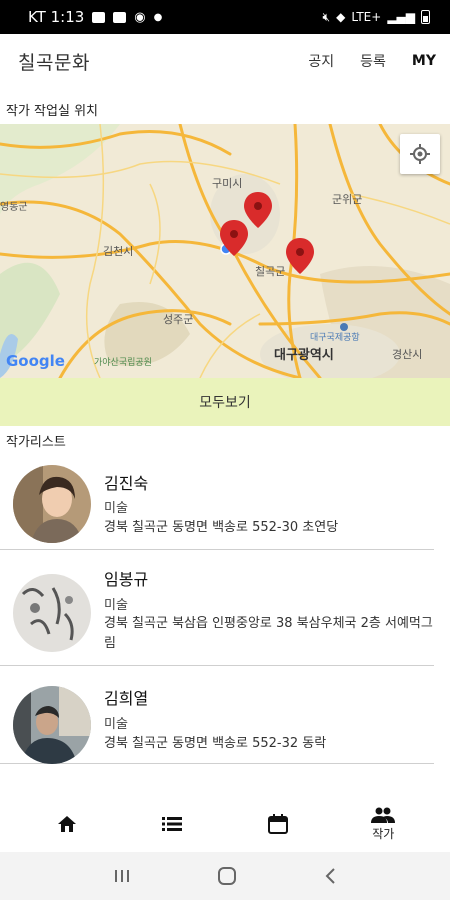  What do you see at coordinates (304, 355) in the screenshot?
I see `map-label-daegu: 대구광역시` at bounding box center [304, 355].